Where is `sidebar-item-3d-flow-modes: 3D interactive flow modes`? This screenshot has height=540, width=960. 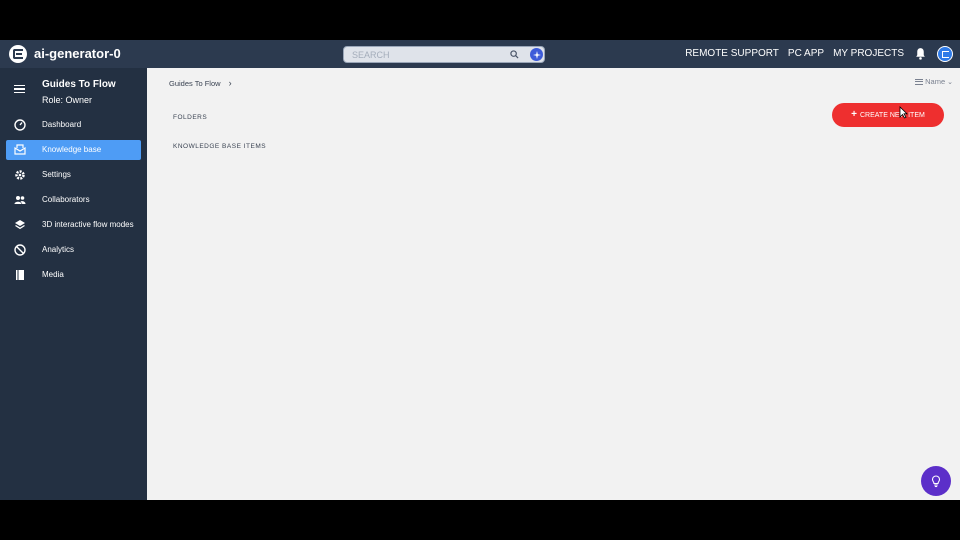 sidebar-item-3d-flow-modes: 3D interactive flow modes is located at coordinates (73, 225).